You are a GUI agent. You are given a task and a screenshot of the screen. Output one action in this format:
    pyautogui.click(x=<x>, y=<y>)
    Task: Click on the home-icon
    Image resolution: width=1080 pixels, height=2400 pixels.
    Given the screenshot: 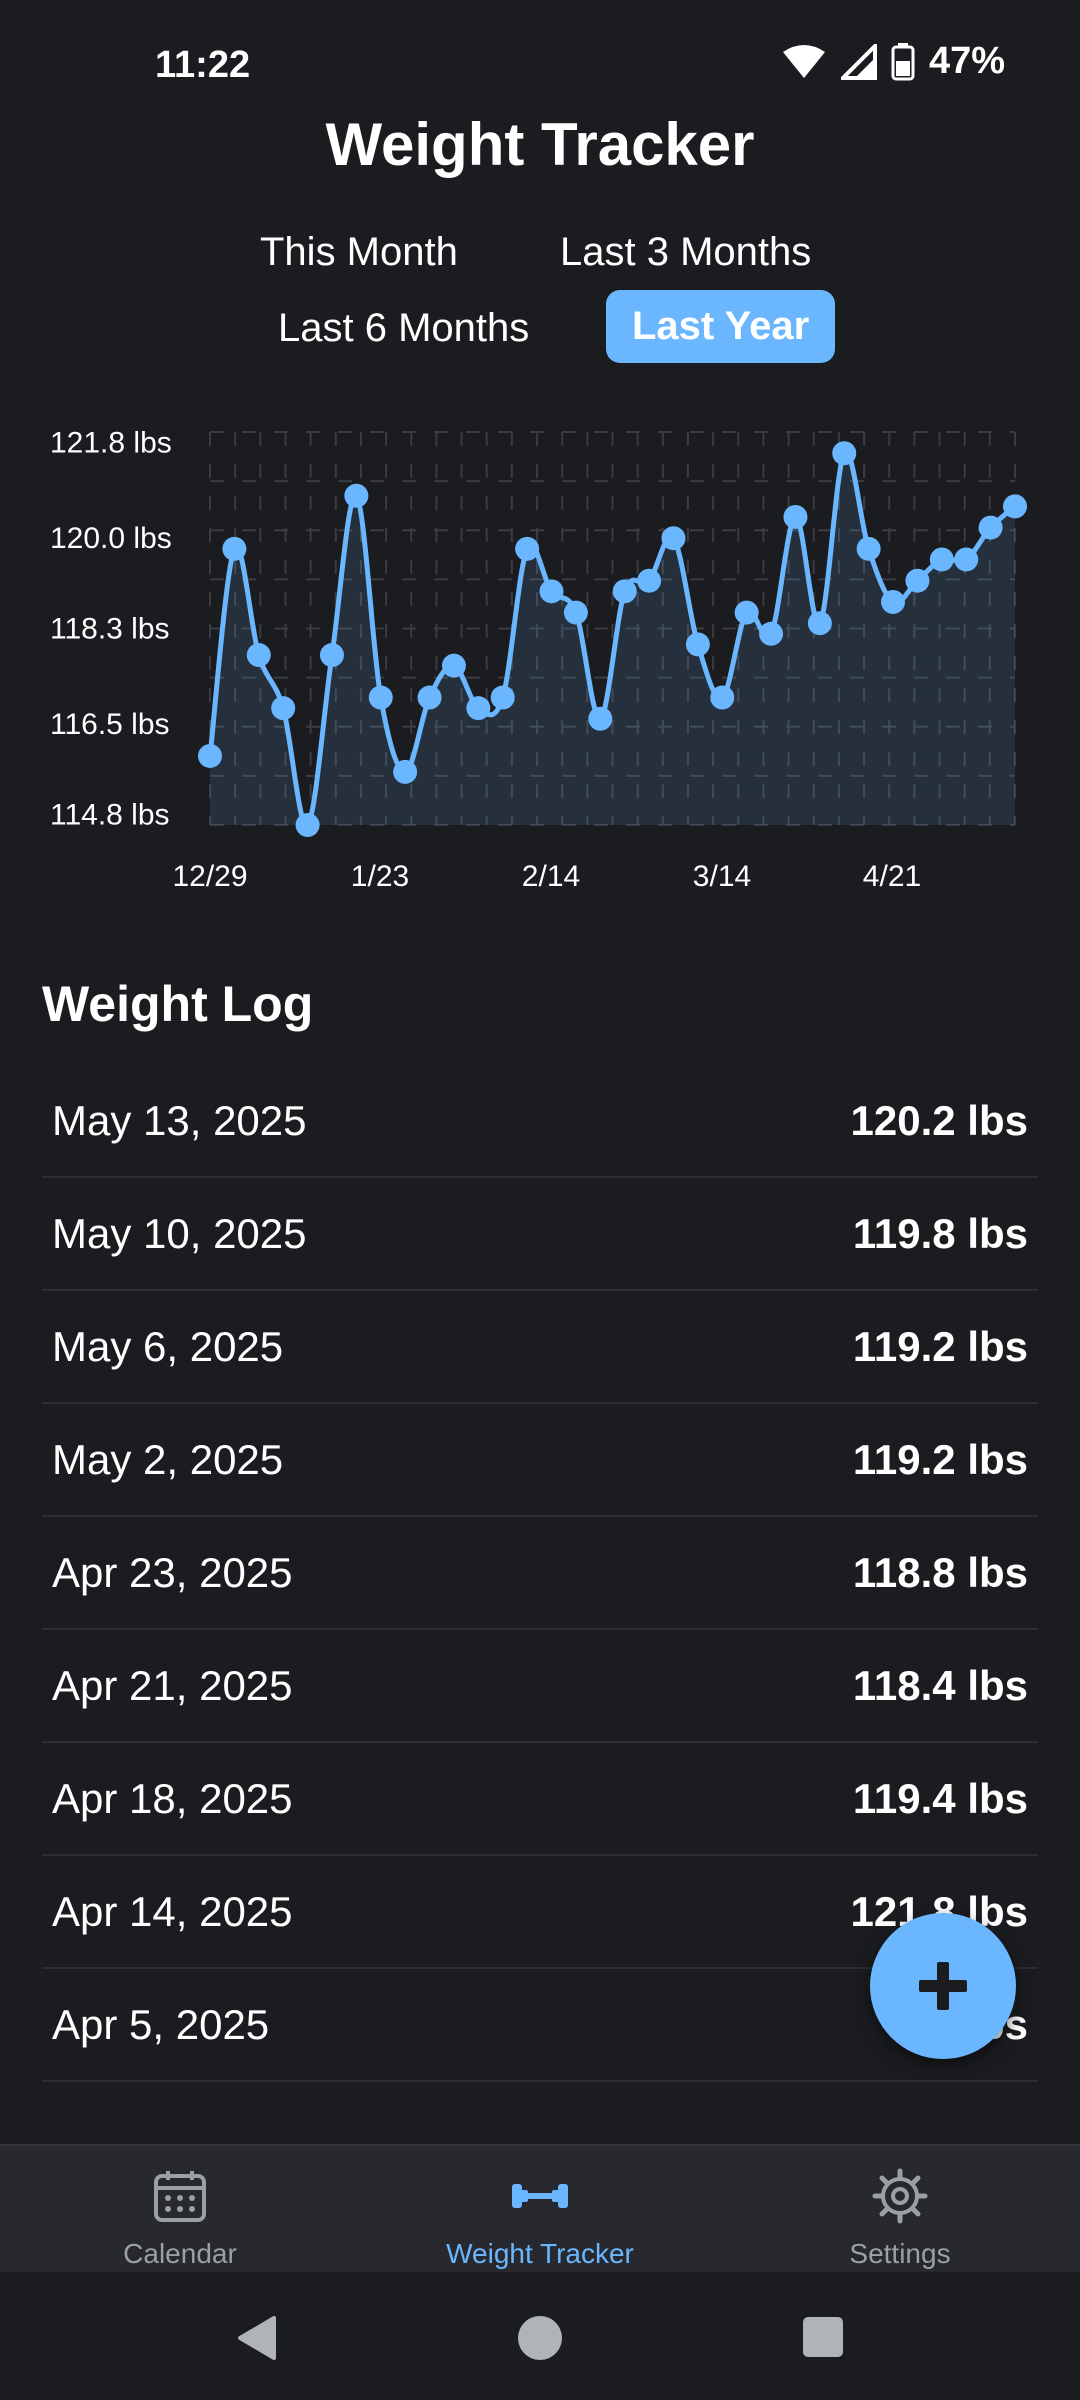 What is the action you would take?
    pyautogui.click(x=540, y=2338)
    